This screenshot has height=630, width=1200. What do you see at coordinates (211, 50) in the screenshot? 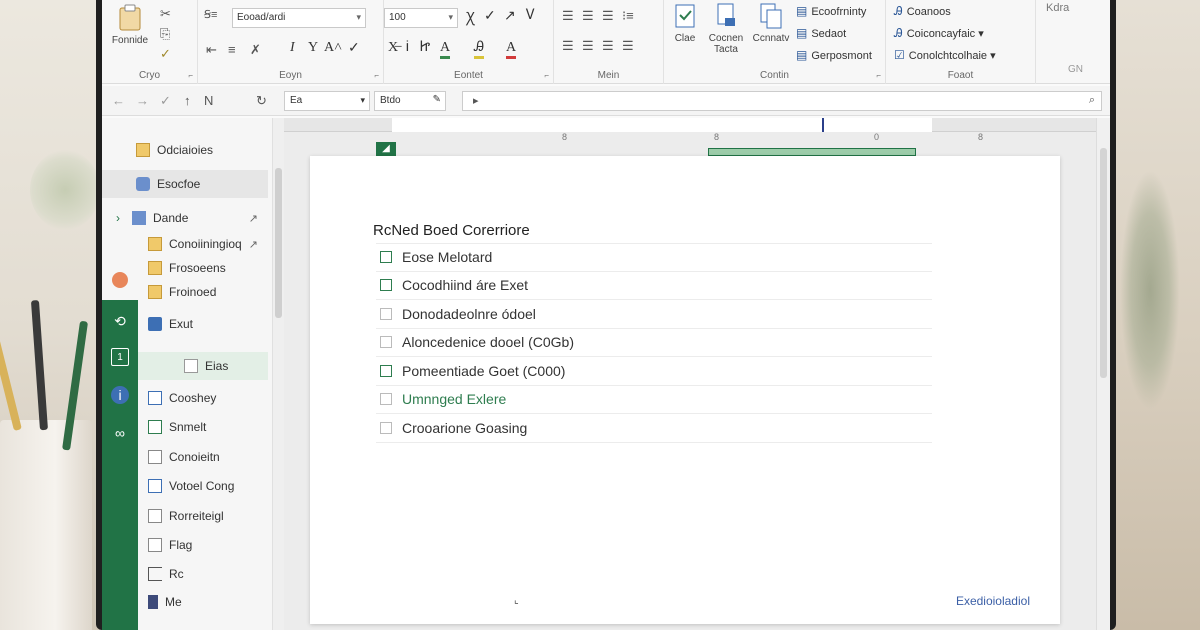
I see `decrease-indent-icon: ⇤` at bounding box center [211, 50].